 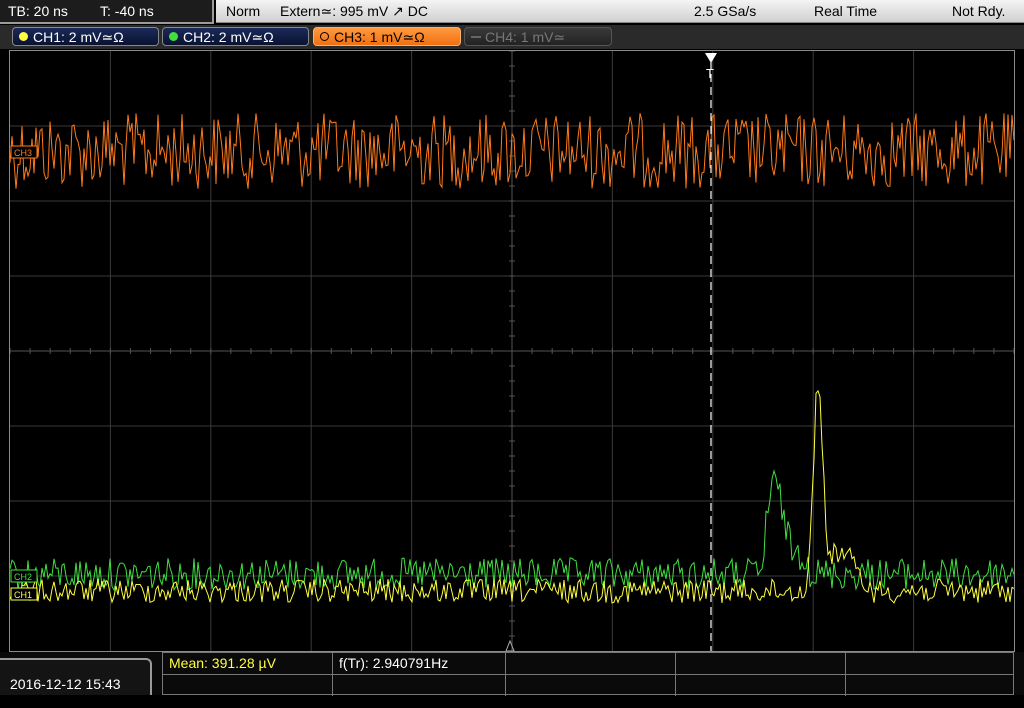 I want to click on measurement-row, so click(x=588, y=685).